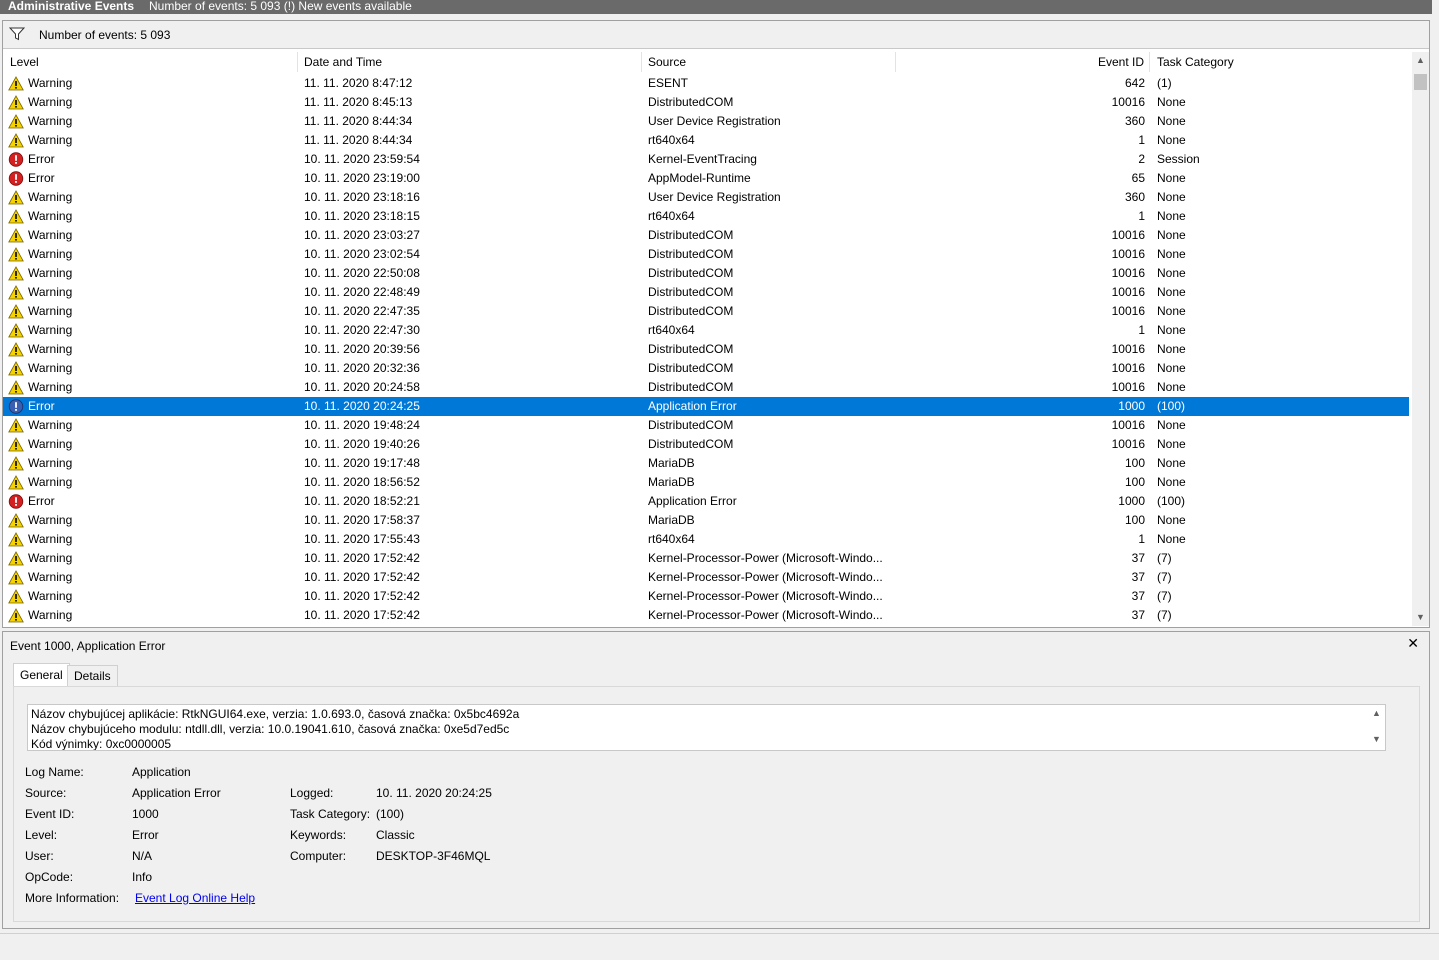  What do you see at coordinates (362, 178) in the screenshot?
I see `cell-date: 10. 11. 2020 23:19:00` at bounding box center [362, 178].